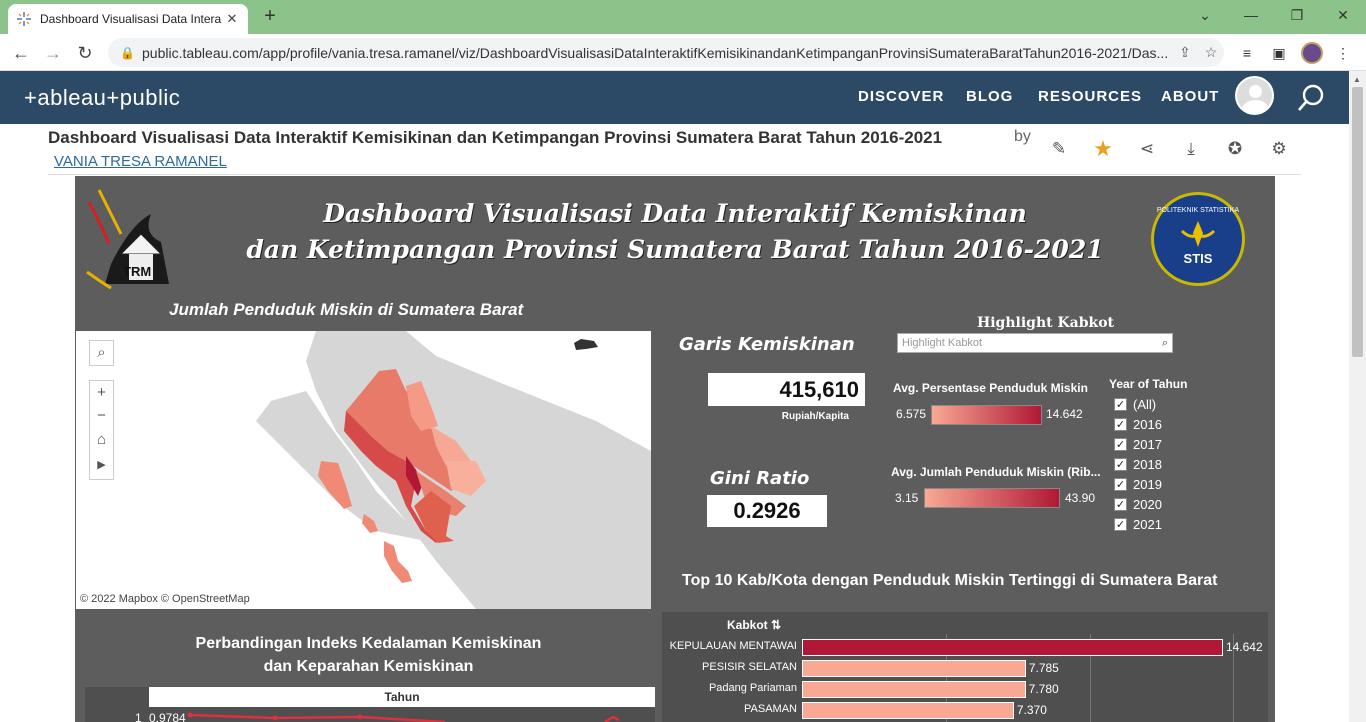 The image size is (1366, 722). What do you see at coordinates (1135, 404) in the screenshot?
I see `year-option-all: ✓ (All)` at bounding box center [1135, 404].